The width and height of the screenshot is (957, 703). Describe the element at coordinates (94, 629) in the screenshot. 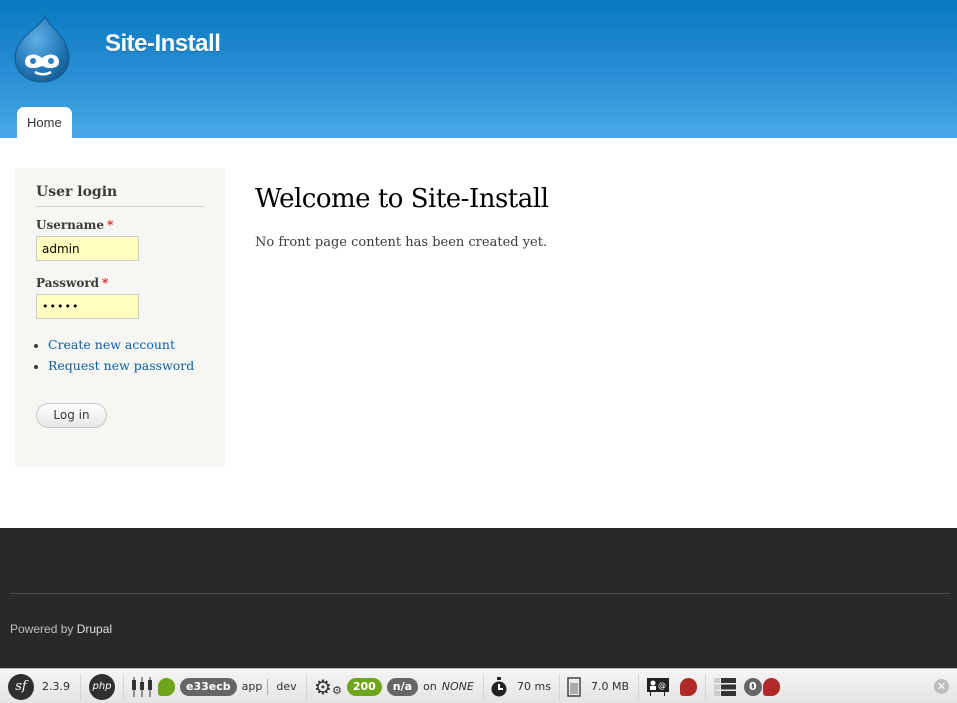

I see `drupal-link: Drupal` at that location.